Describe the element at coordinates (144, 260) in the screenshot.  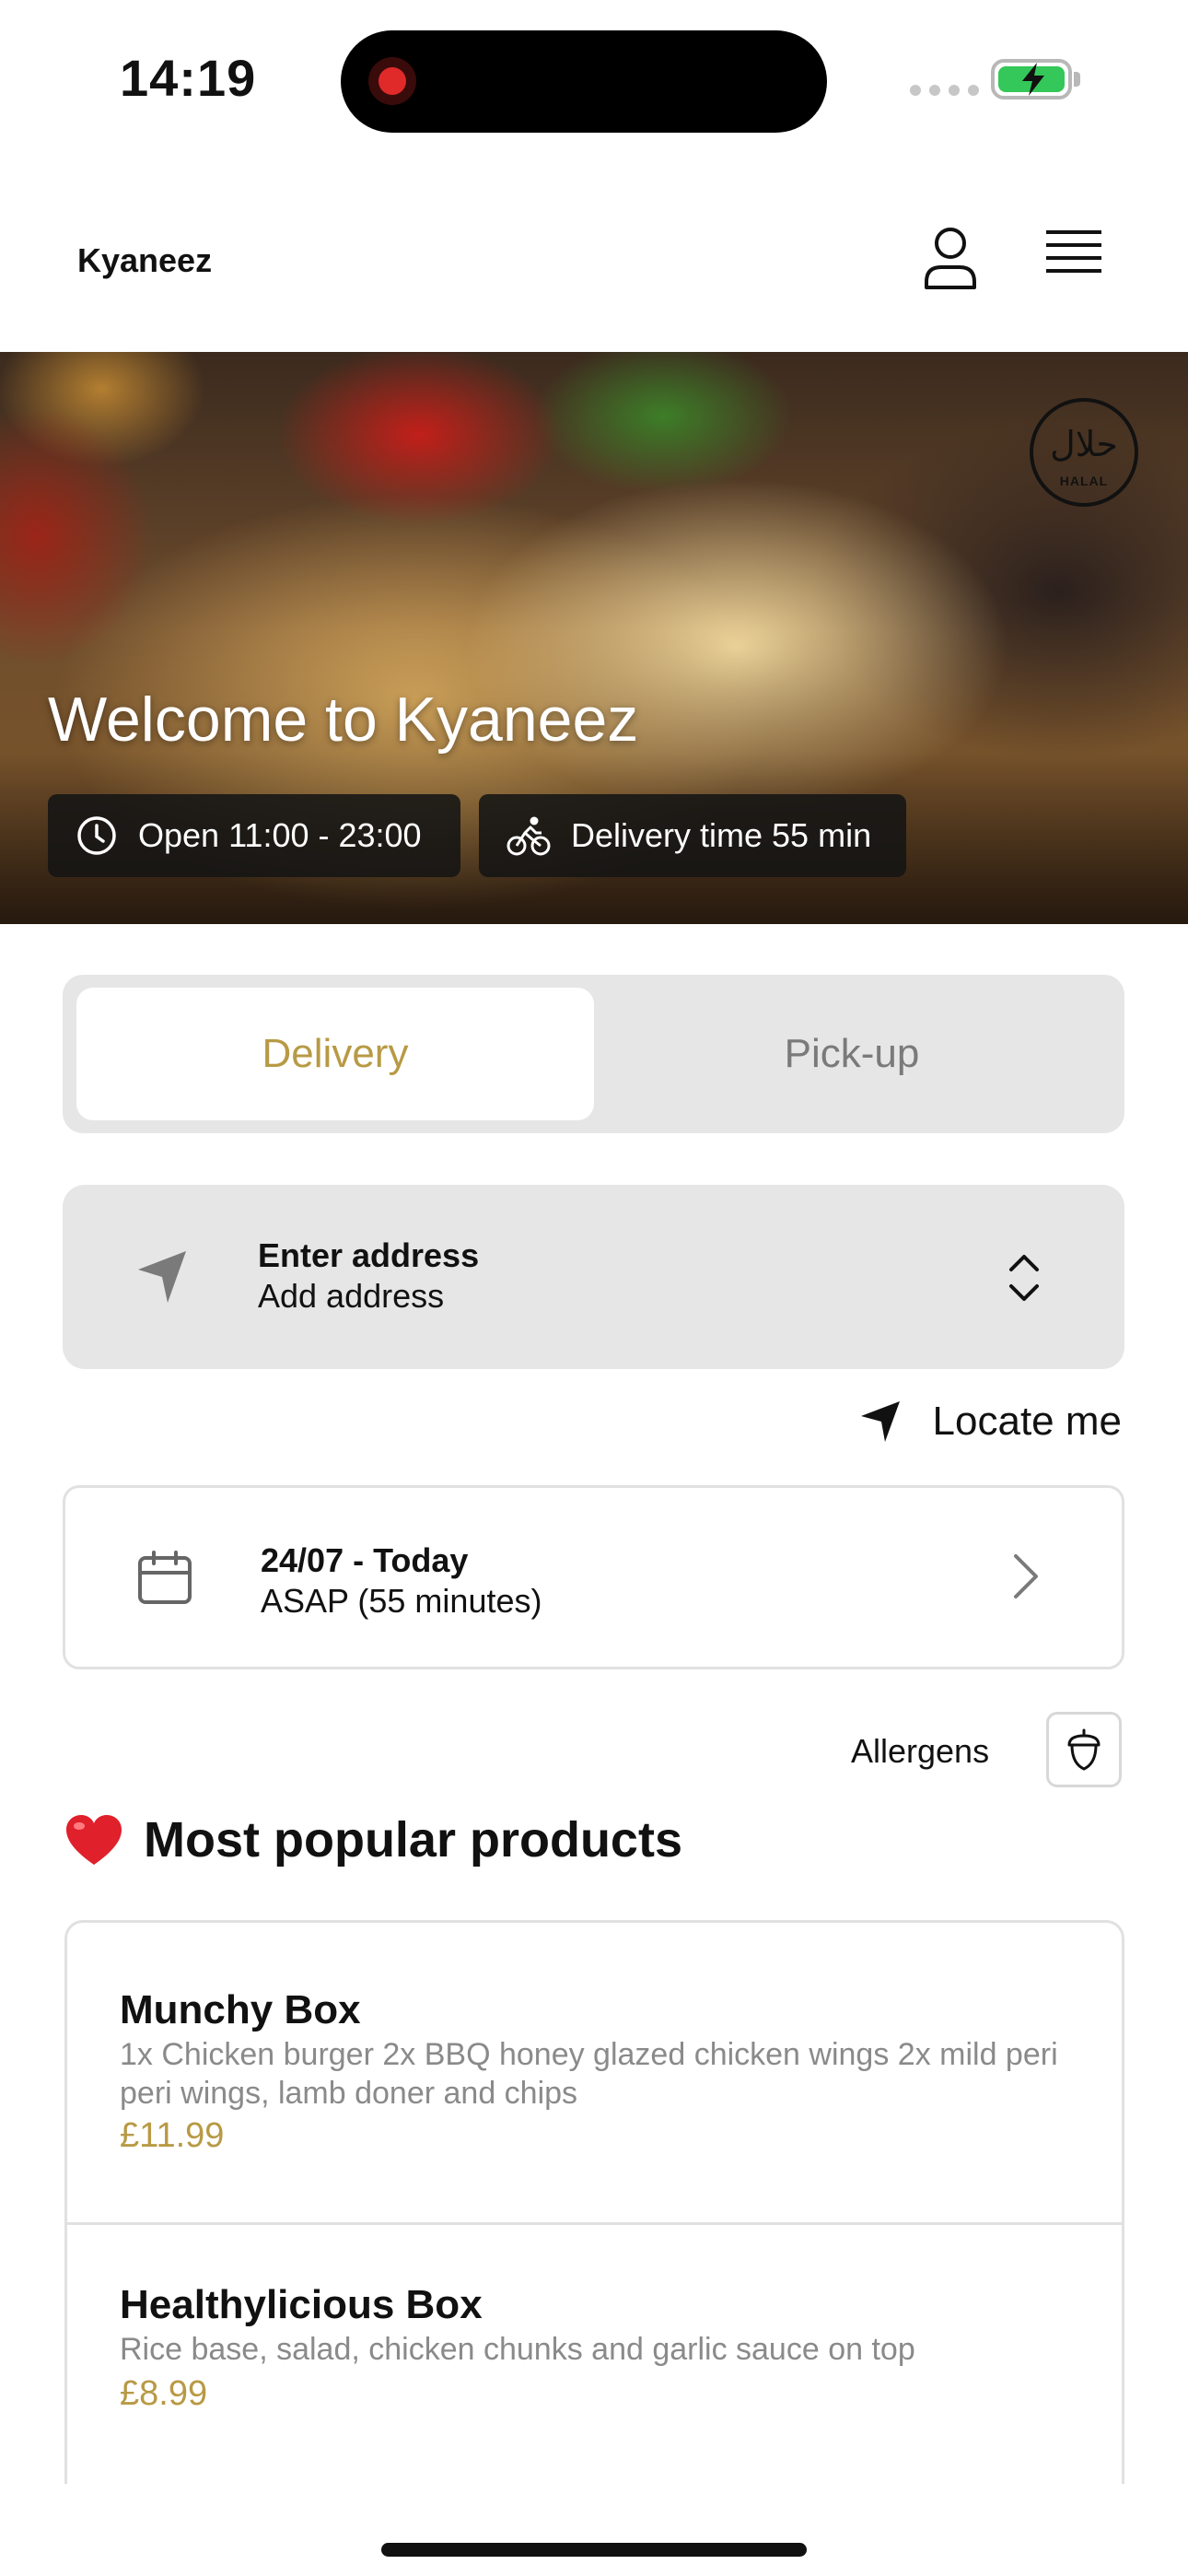
I see `brand-name: Kyaneez` at that location.